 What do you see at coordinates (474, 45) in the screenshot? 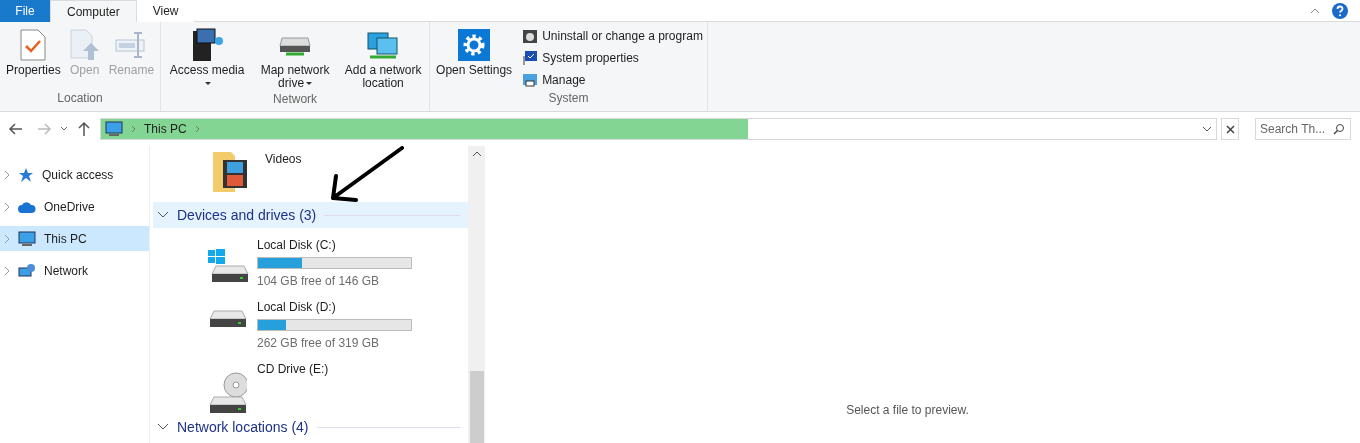
I see `gear-icon` at bounding box center [474, 45].